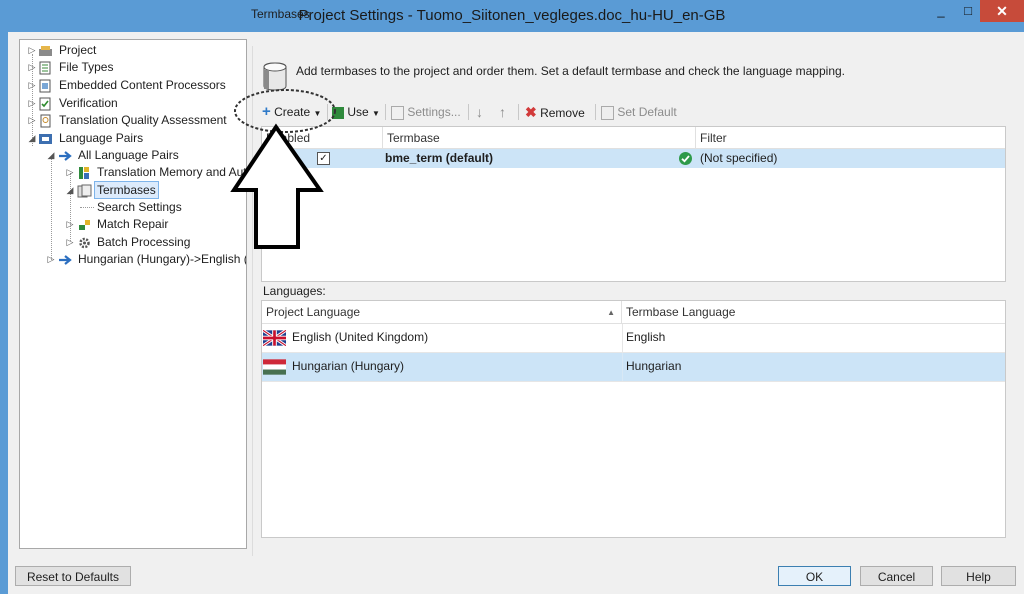 The image size is (1024, 594). Describe the element at coordinates (285, 111) in the screenshot. I see `annotation-circle` at that location.